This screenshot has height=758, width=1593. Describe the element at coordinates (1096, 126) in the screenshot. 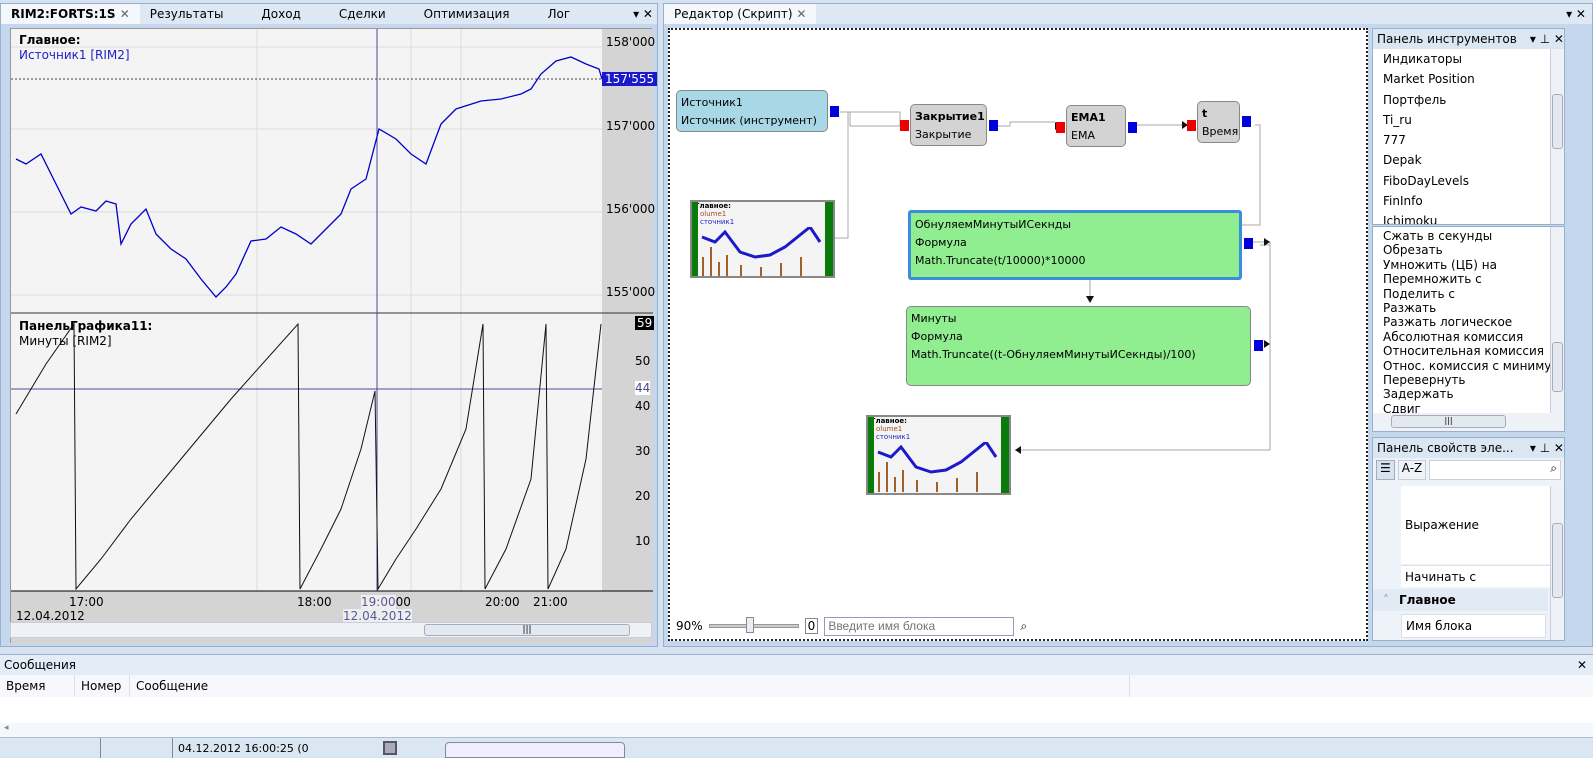

I see `node-ema: EMA1 EMA` at that location.